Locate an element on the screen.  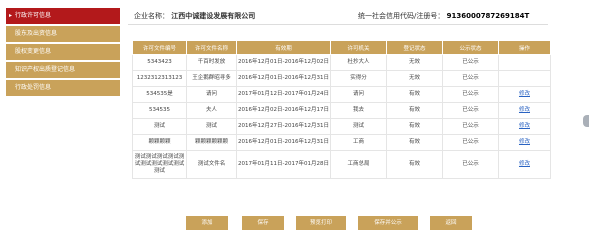
sidebar-item-equity-change: 股权变更信息 is located at coordinates (63, 52).